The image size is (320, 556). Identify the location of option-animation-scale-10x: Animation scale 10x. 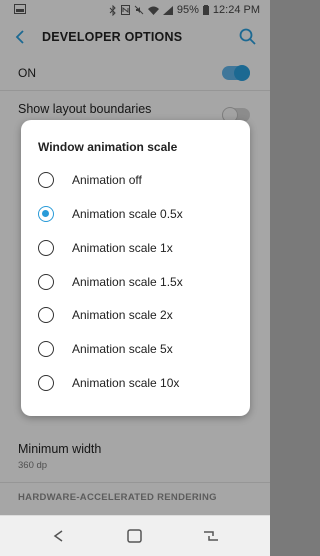
(135, 383).